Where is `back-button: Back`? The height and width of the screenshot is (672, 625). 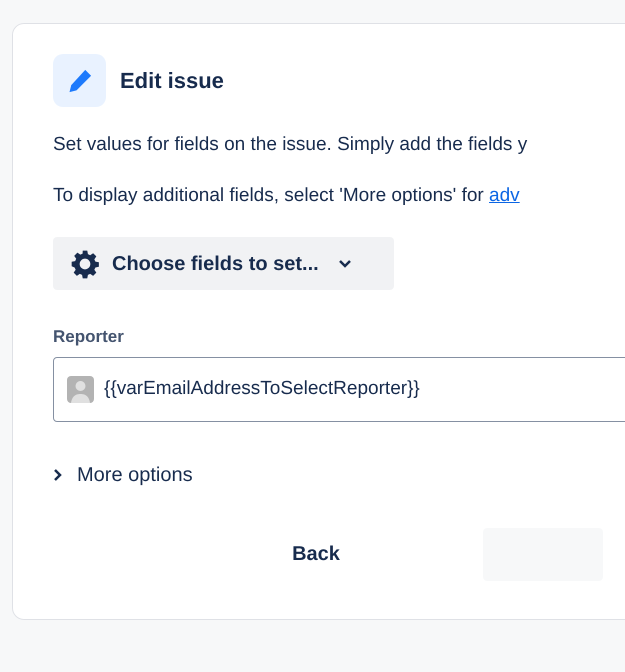
back-button: Back is located at coordinates (316, 554).